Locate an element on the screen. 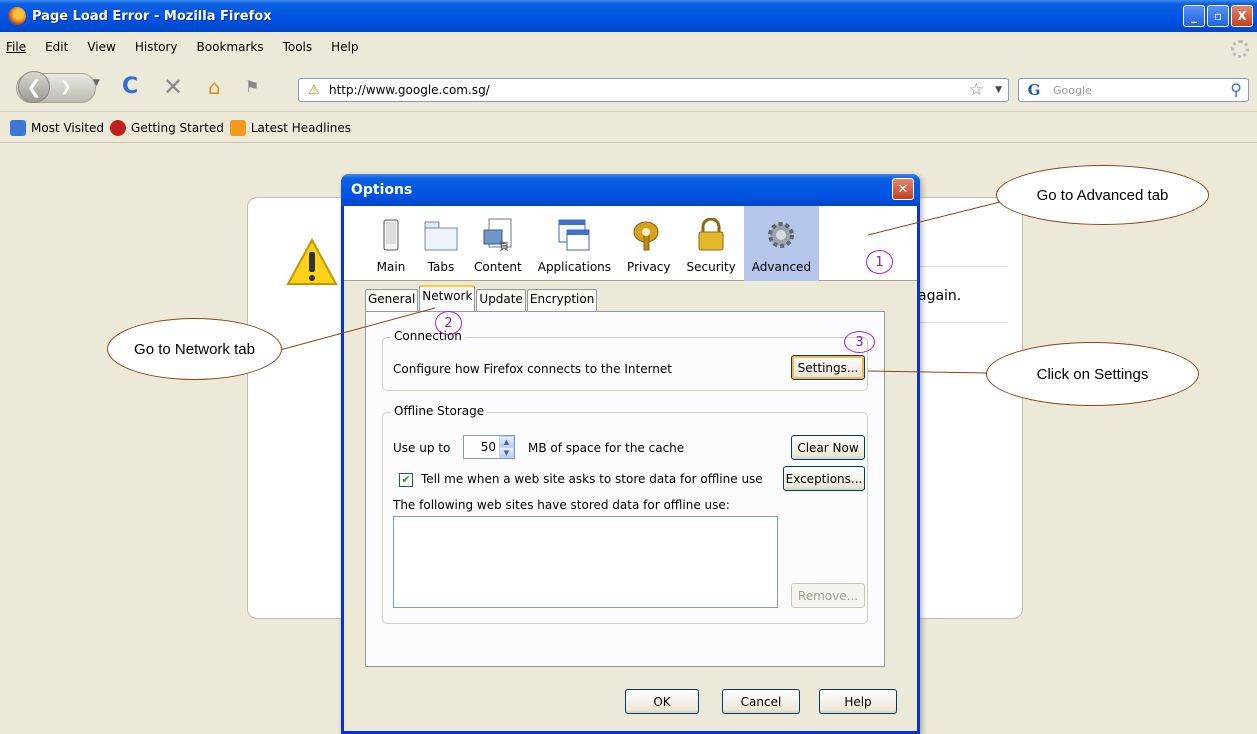  offline-sites-list is located at coordinates (585, 562).